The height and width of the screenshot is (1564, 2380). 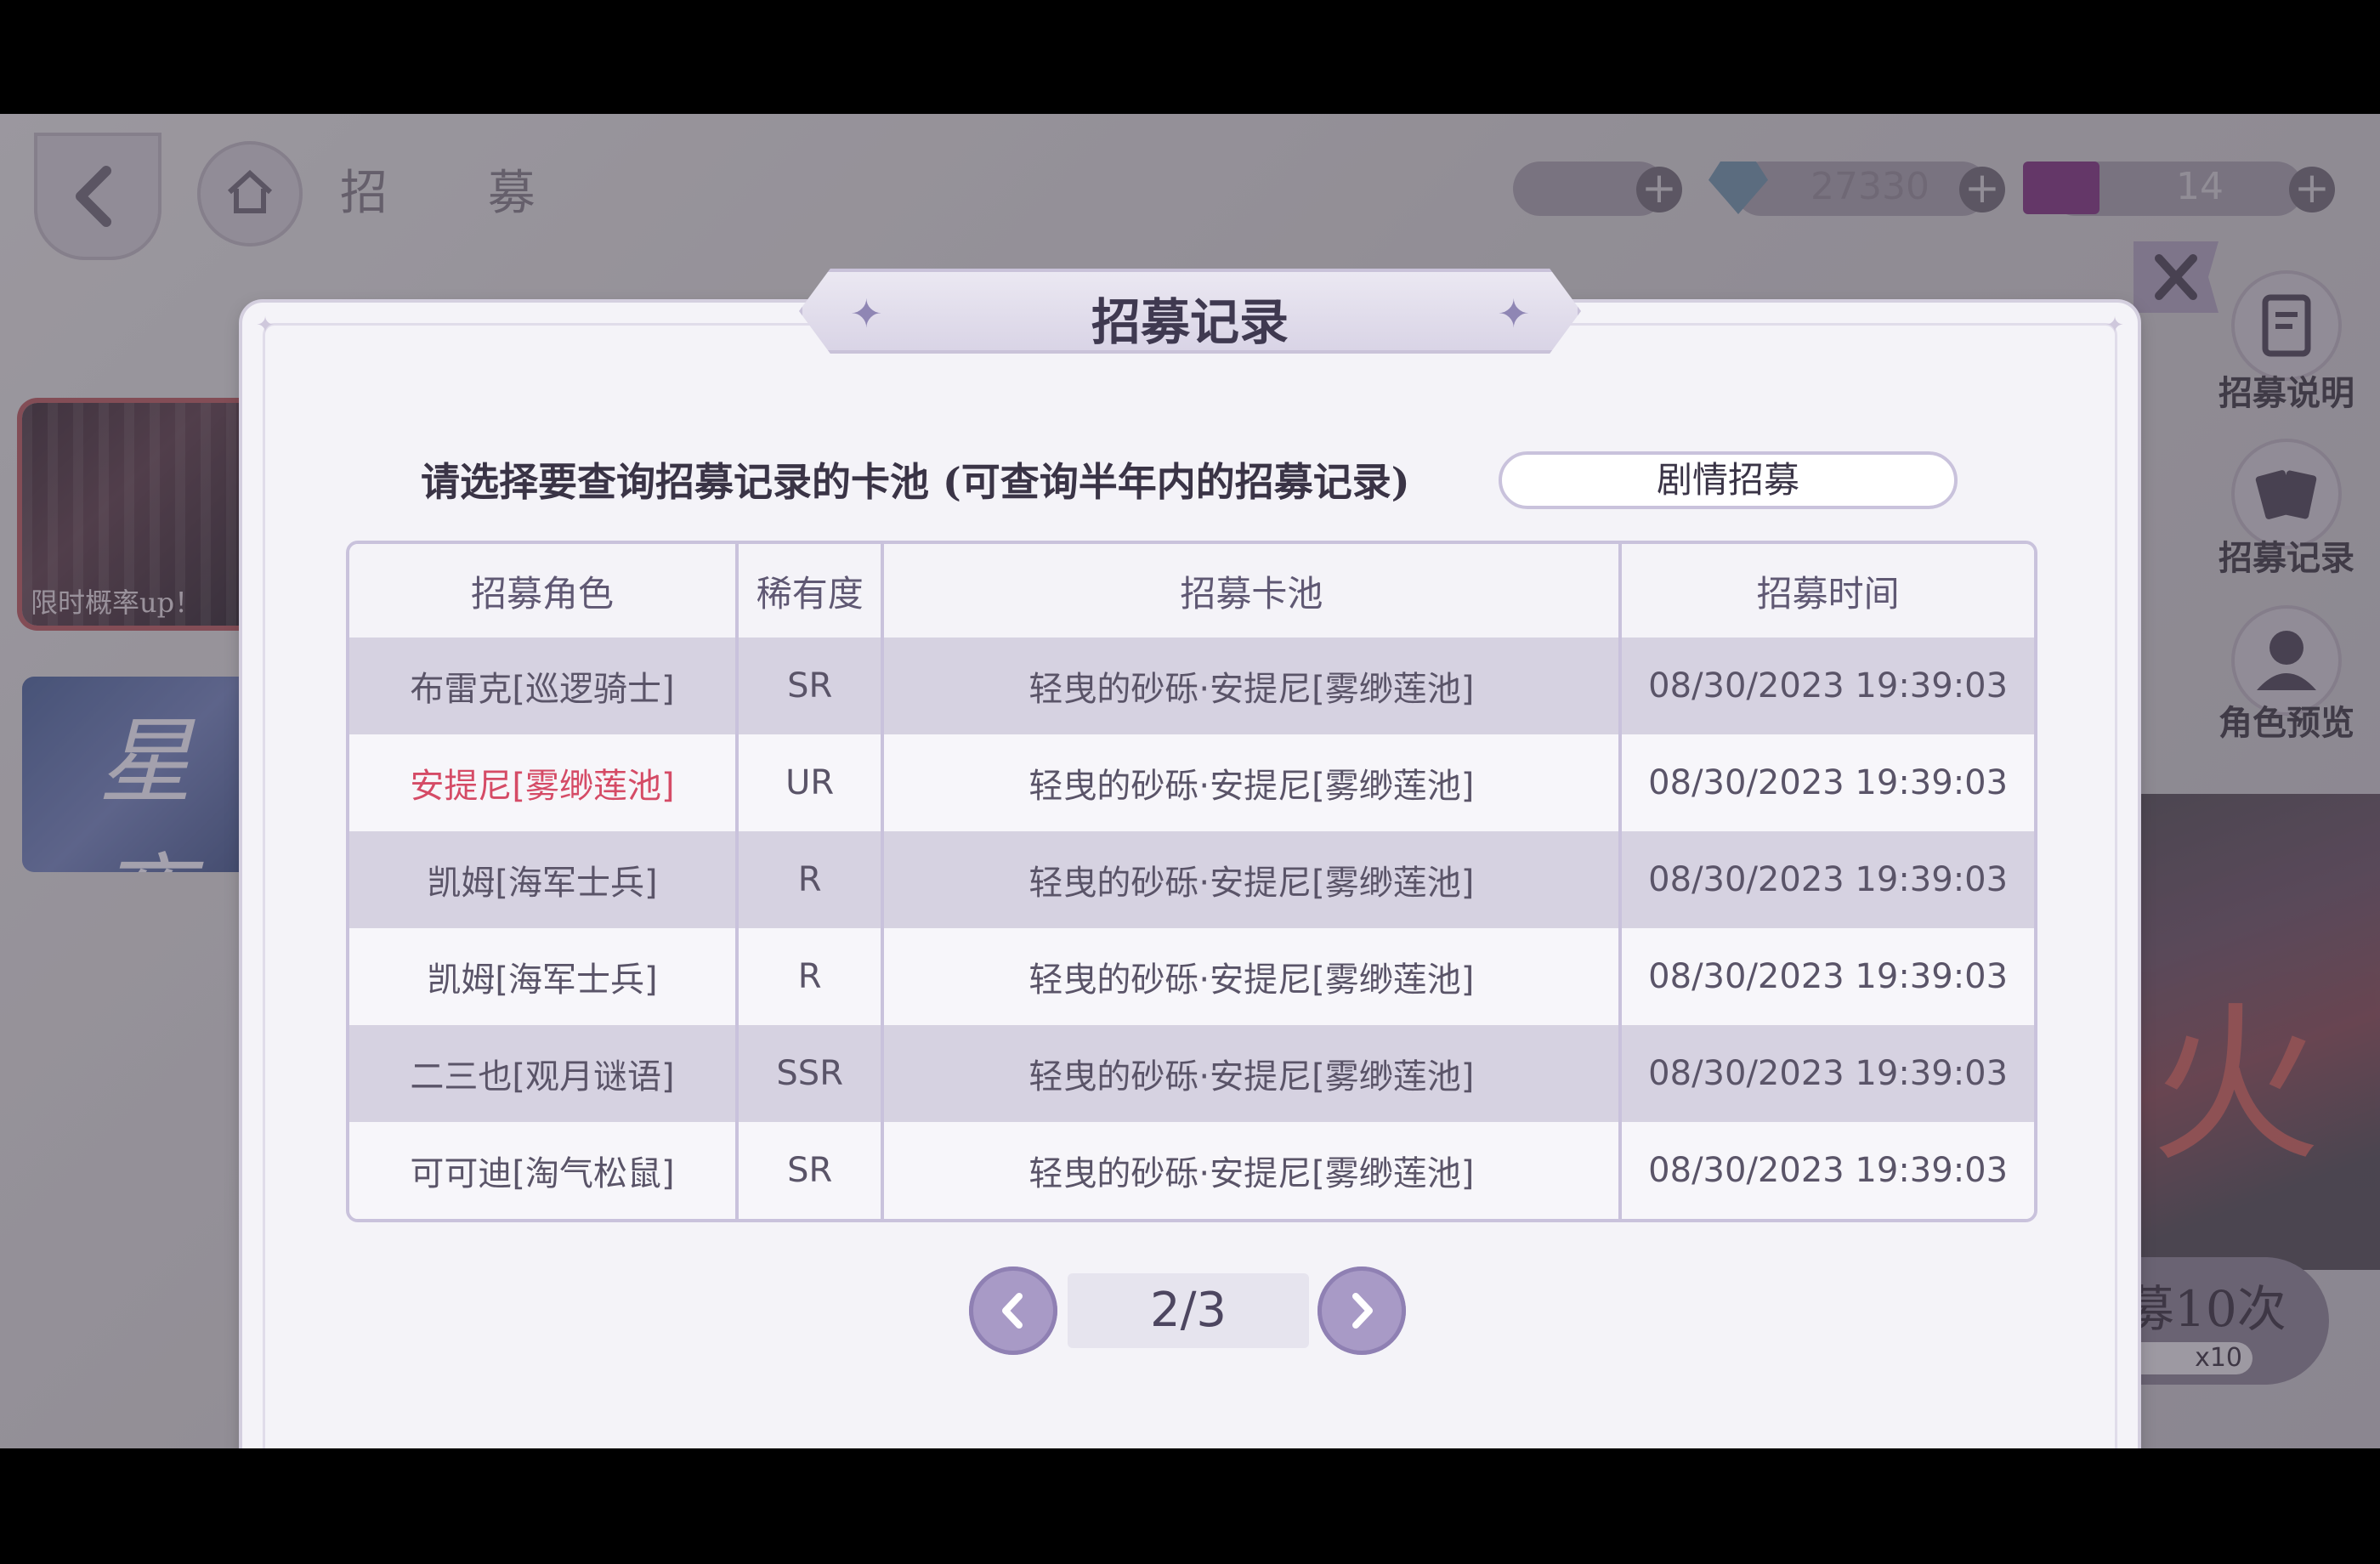 What do you see at coordinates (1188, 1310) in the screenshot?
I see `page-indicator: 2/3` at bounding box center [1188, 1310].